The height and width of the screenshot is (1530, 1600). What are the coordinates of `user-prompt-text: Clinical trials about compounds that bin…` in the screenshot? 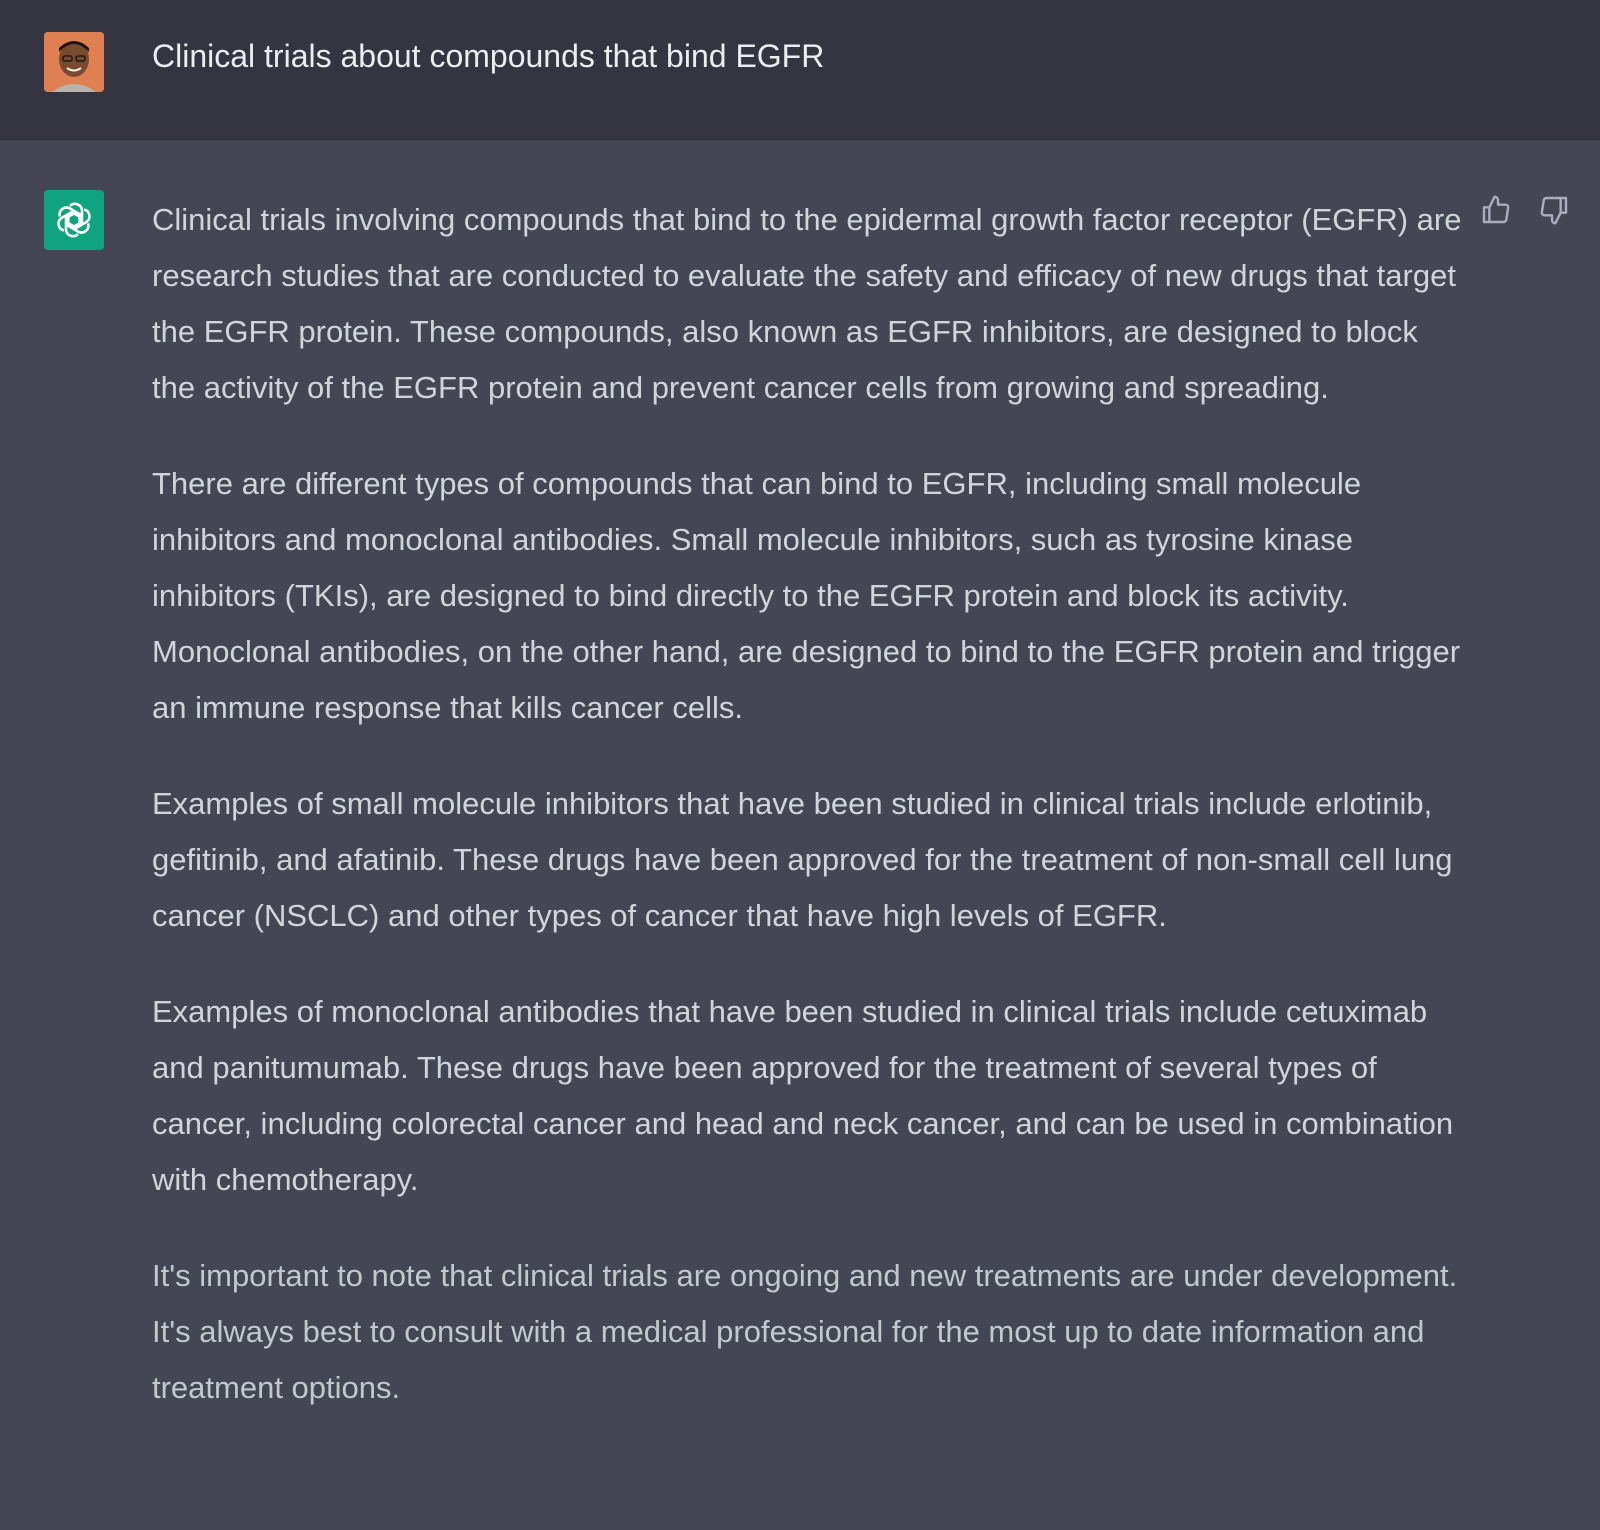 It's located at (488, 56).